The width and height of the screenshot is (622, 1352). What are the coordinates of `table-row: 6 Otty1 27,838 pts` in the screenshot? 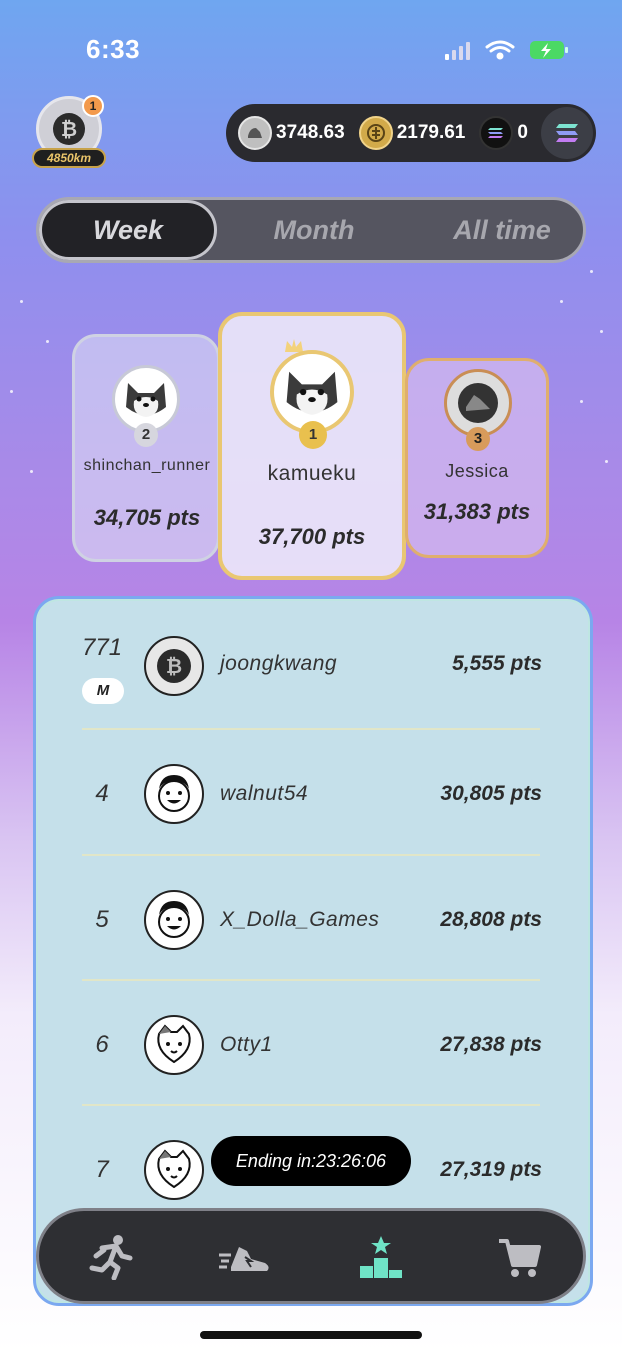 It's located at (312, 1048).